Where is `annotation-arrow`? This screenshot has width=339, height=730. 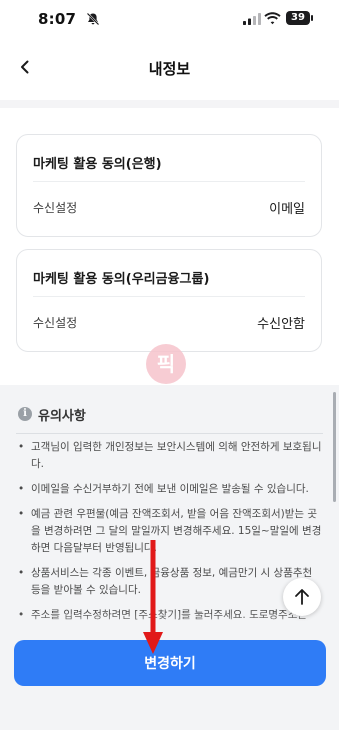
annotation-arrow is located at coordinates (153, 597).